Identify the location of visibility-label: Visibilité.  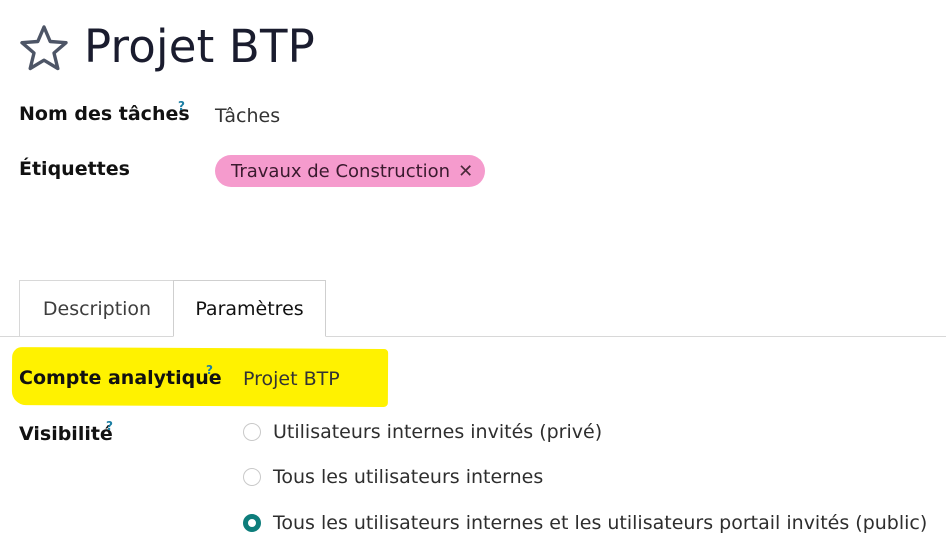
(66, 434).